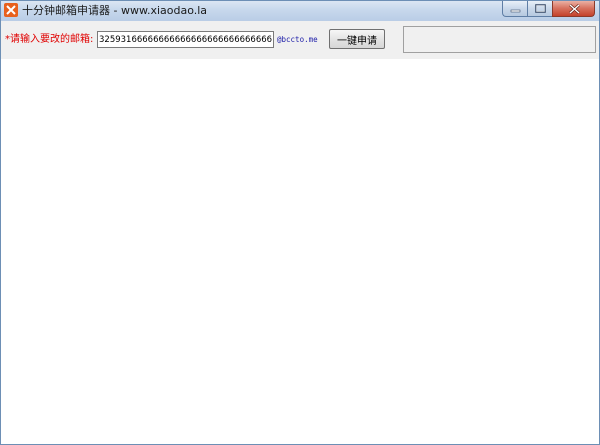 This screenshot has width=600, height=445. I want to click on caption-buttons, so click(548, 9).